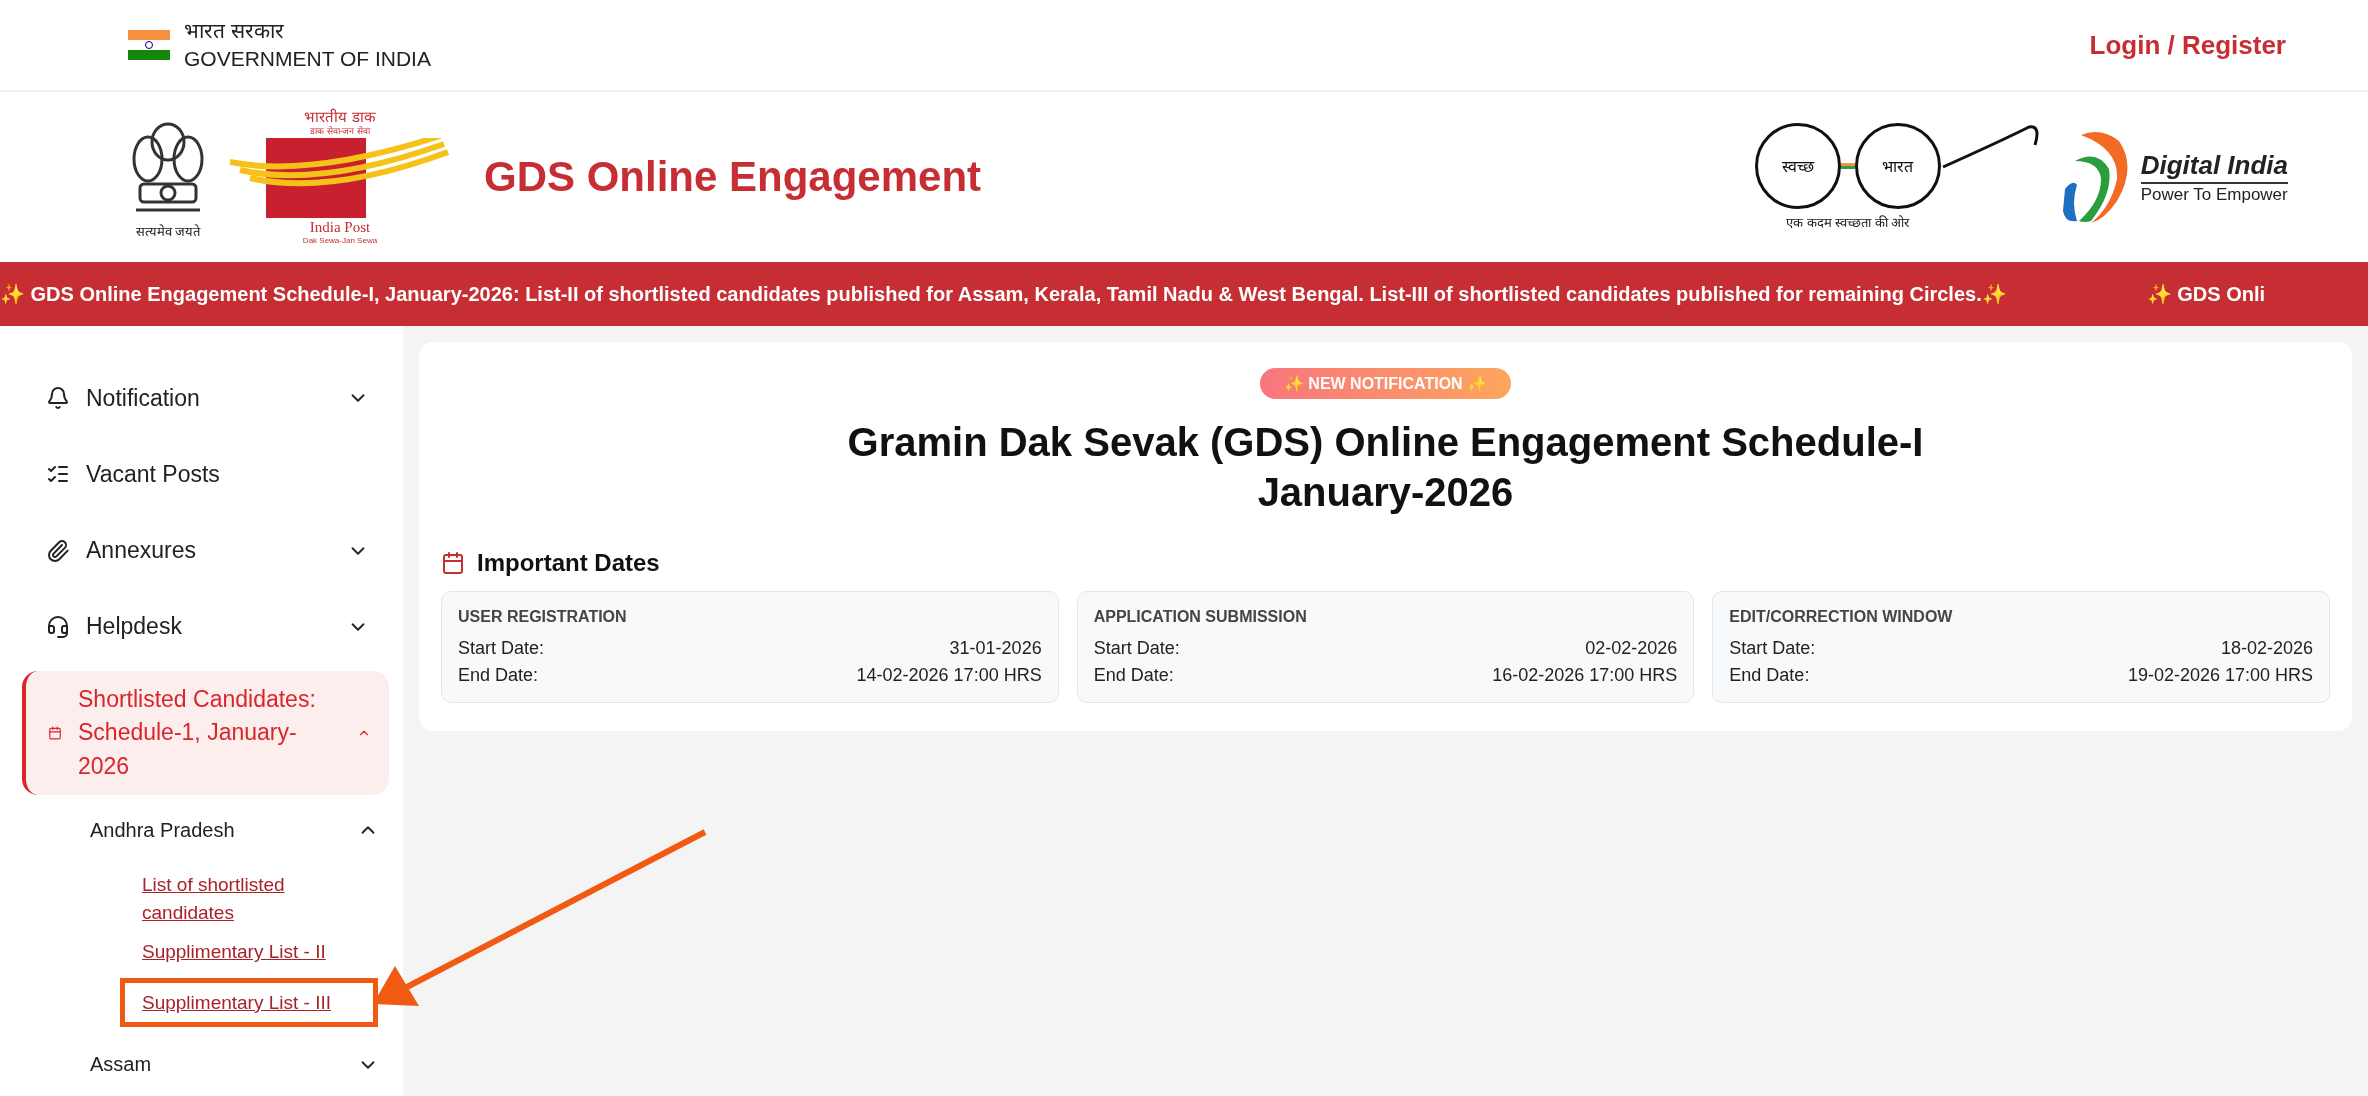  I want to click on digital-india-tagline: Power To Empower, so click(2214, 194).